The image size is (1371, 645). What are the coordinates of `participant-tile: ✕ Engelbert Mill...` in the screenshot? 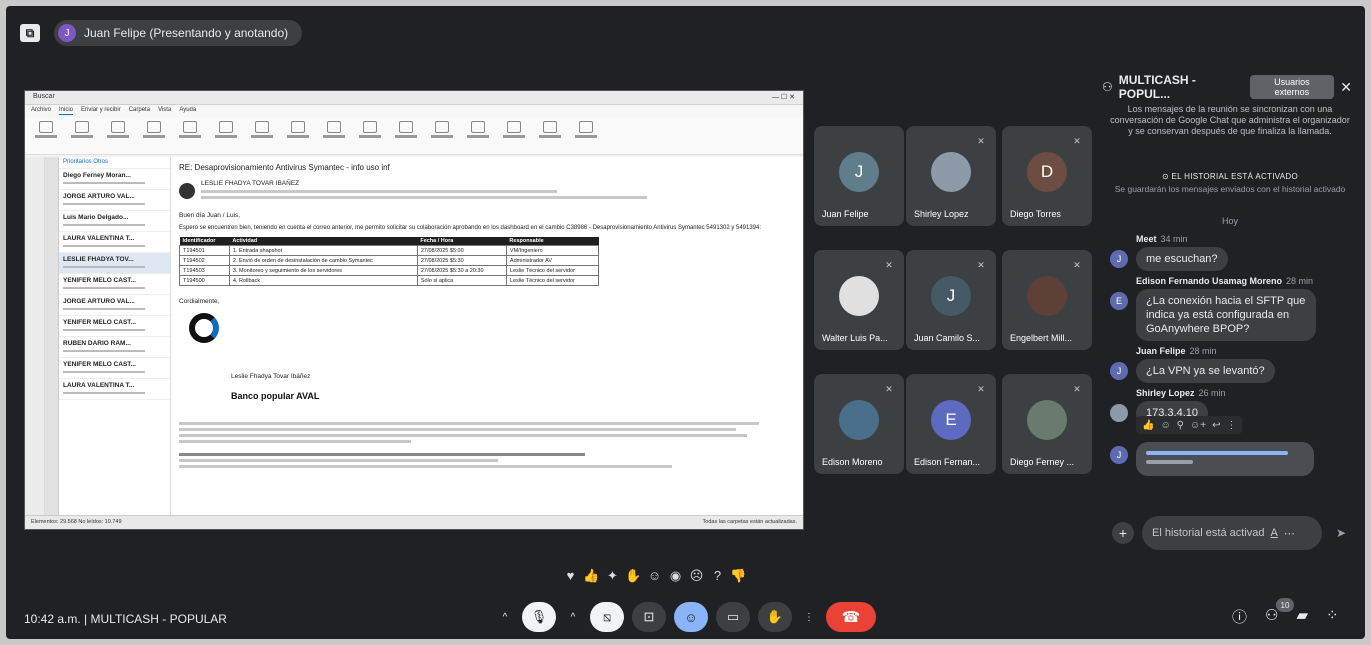 It's located at (1047, 300).